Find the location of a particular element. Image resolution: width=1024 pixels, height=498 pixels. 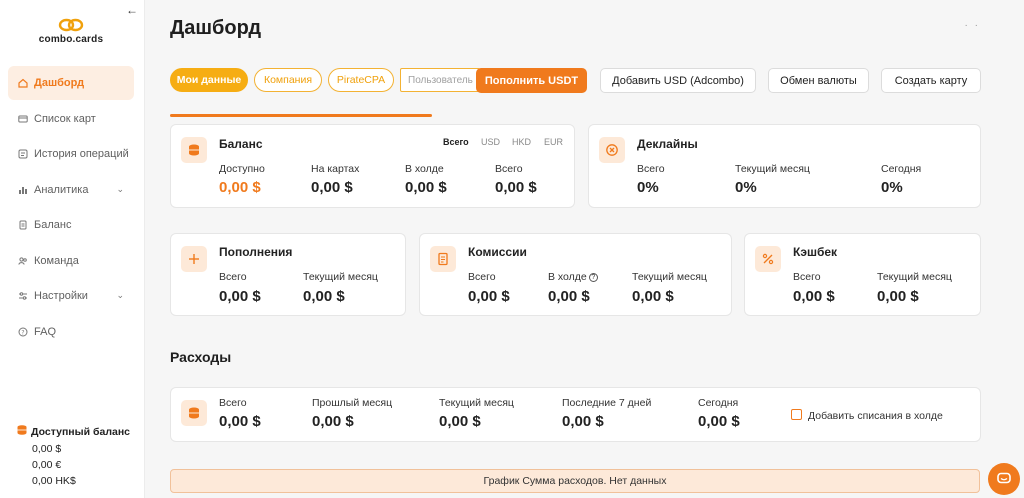

currency-tab-all: Всего is located at coordinates (456, 142).